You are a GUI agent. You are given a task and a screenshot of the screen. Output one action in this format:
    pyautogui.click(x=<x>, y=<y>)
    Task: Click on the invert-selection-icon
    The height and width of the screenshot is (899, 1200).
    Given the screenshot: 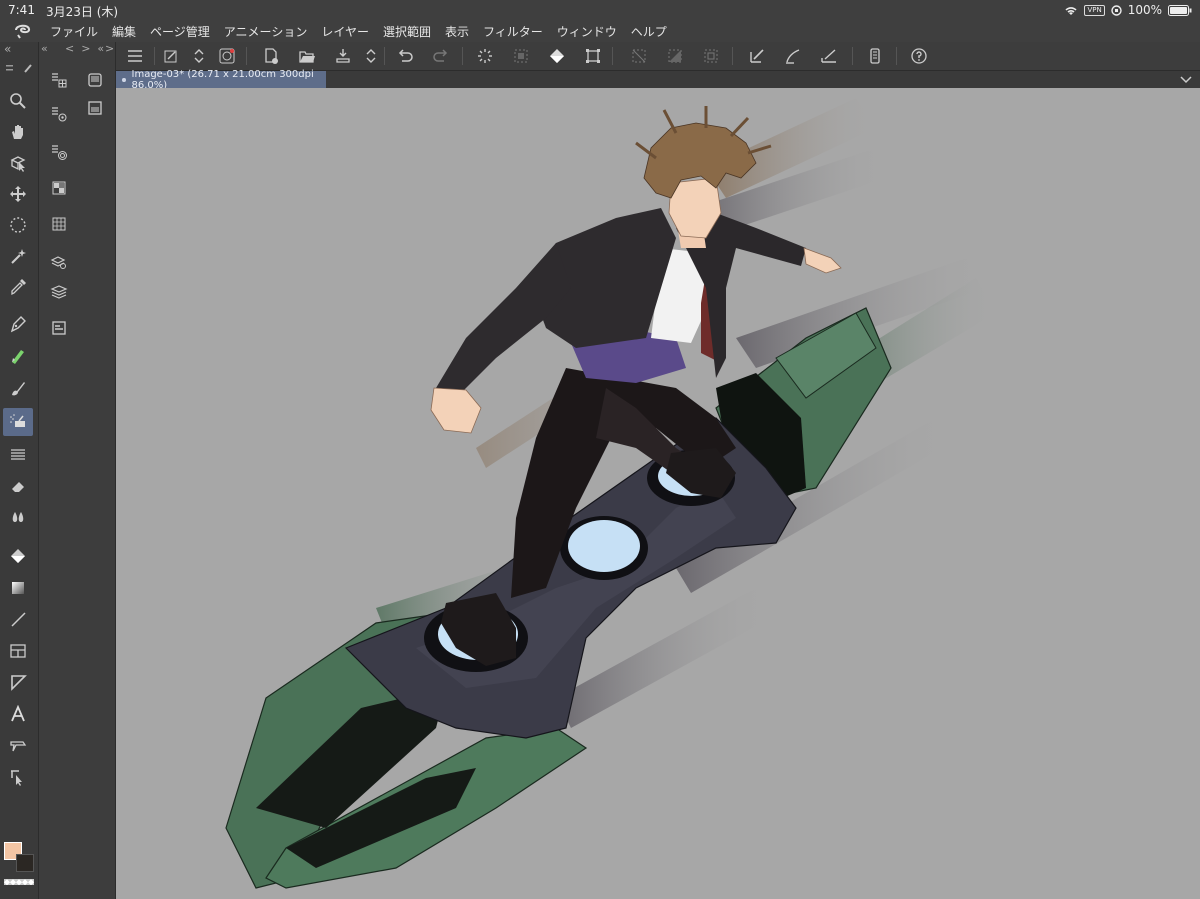 What is the action you would take?
    pyautogui.click(x=675, y=56)
    